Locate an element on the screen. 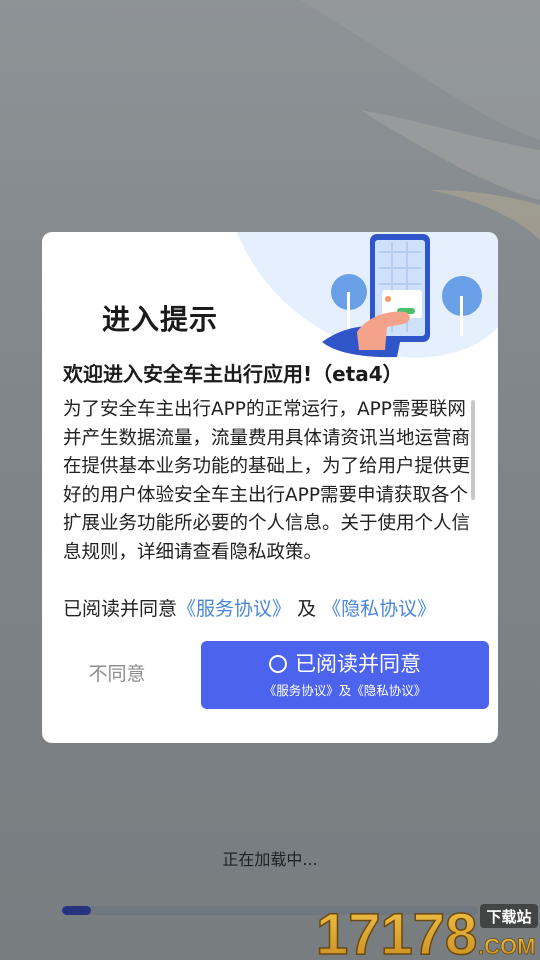  agree-button-subtitle: 《服务协议》及《隐私协议》 is located at coordinates (345, 690).